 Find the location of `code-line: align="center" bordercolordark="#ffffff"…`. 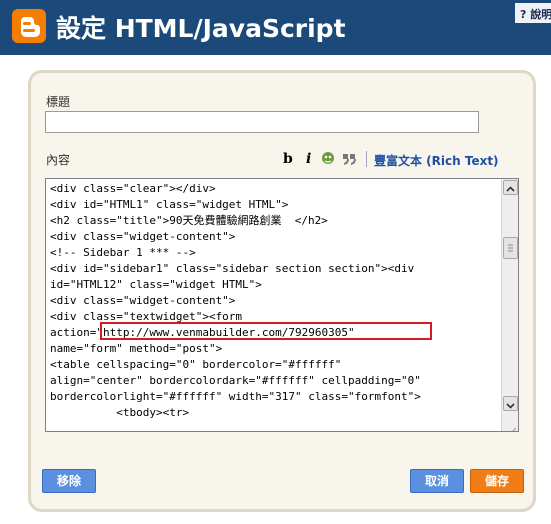

code-line: align="center" bordercolordark="#ffffff"… is located at coordinates (235, 380).